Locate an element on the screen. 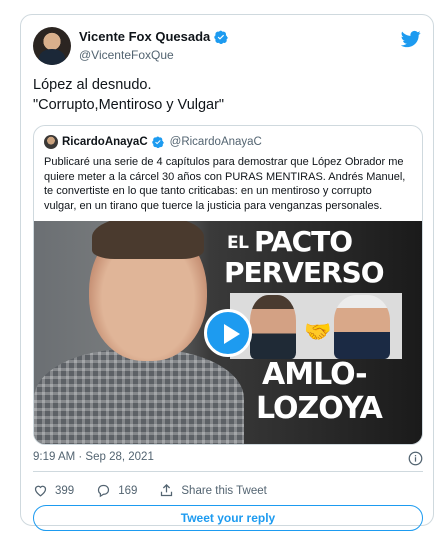 Image resolution: width=442 pixels, height=535 pixels. like-action: 399 is located at coordinates (53, 490).